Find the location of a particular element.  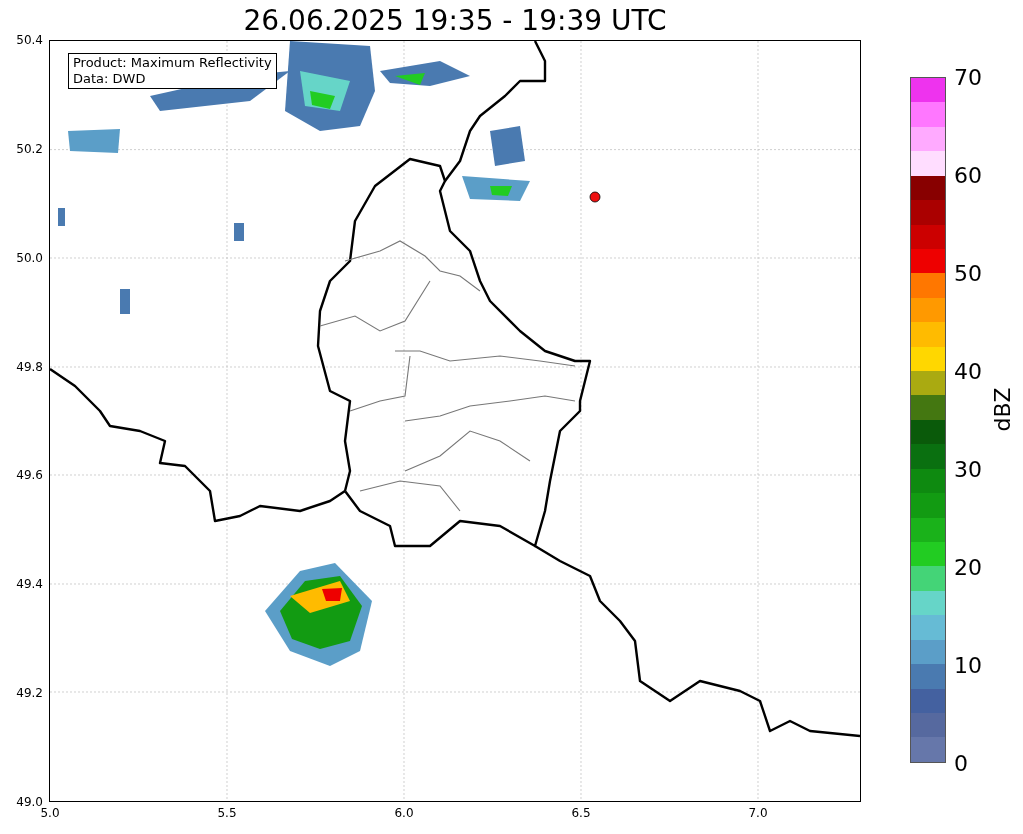

colorbar-tick-label: 50 is located at coordinates (968, 273).